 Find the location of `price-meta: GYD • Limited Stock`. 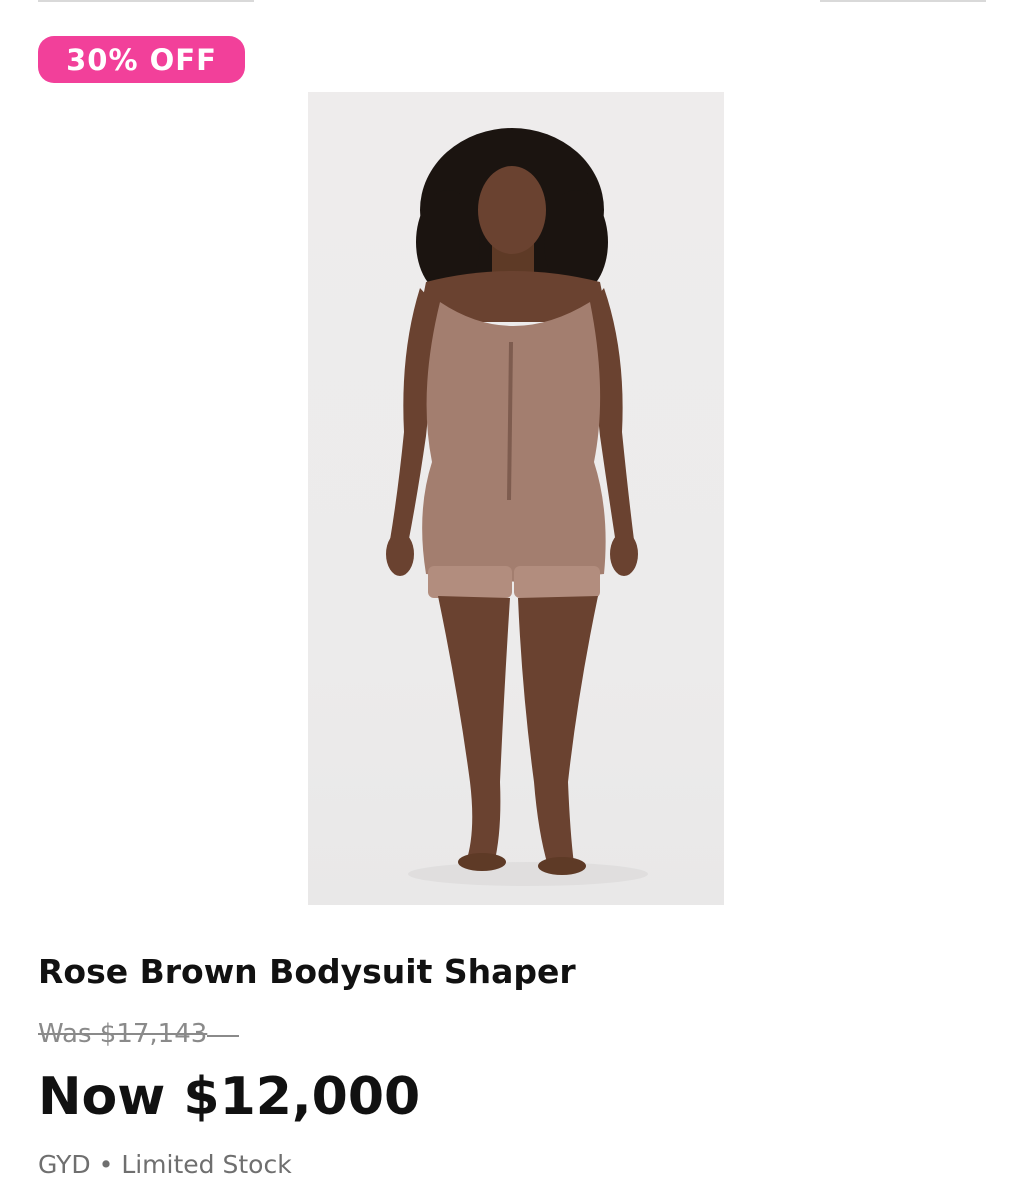

price-meta: GYD • Limited Stock is located at coordinates (165, 1164).